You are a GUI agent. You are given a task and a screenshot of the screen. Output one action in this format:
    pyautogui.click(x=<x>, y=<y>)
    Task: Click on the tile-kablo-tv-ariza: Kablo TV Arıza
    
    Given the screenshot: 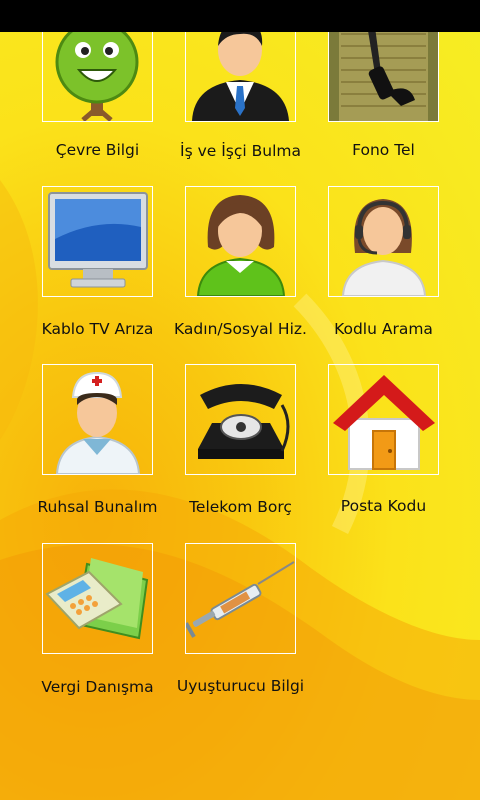 What is the action you would take?
    pyautogui.click(x=113, y=275)
    